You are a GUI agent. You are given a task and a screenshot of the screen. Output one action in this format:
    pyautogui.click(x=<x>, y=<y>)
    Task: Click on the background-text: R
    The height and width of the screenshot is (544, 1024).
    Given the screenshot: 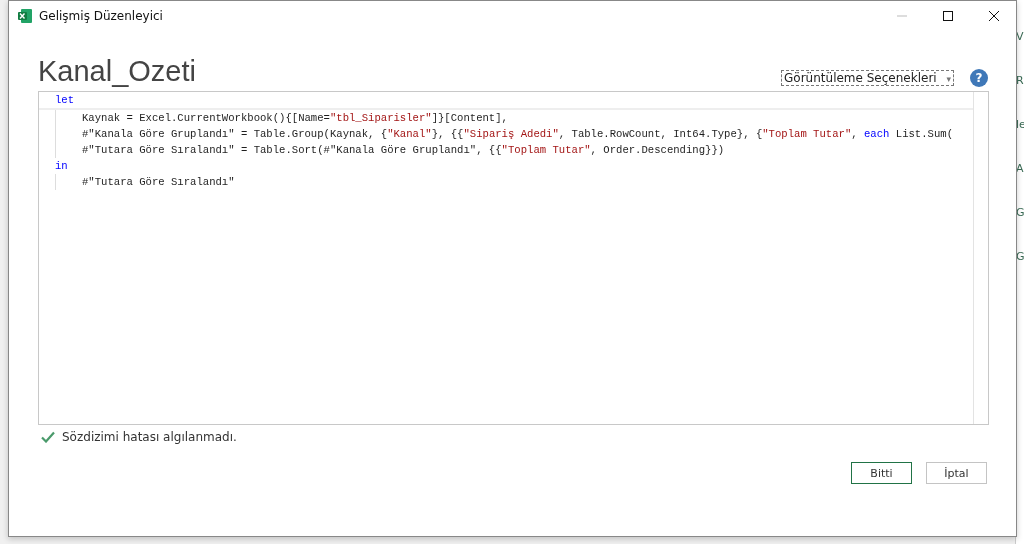 What is the action you would take?
    pyautogui.click(x=1020, y=81)
    